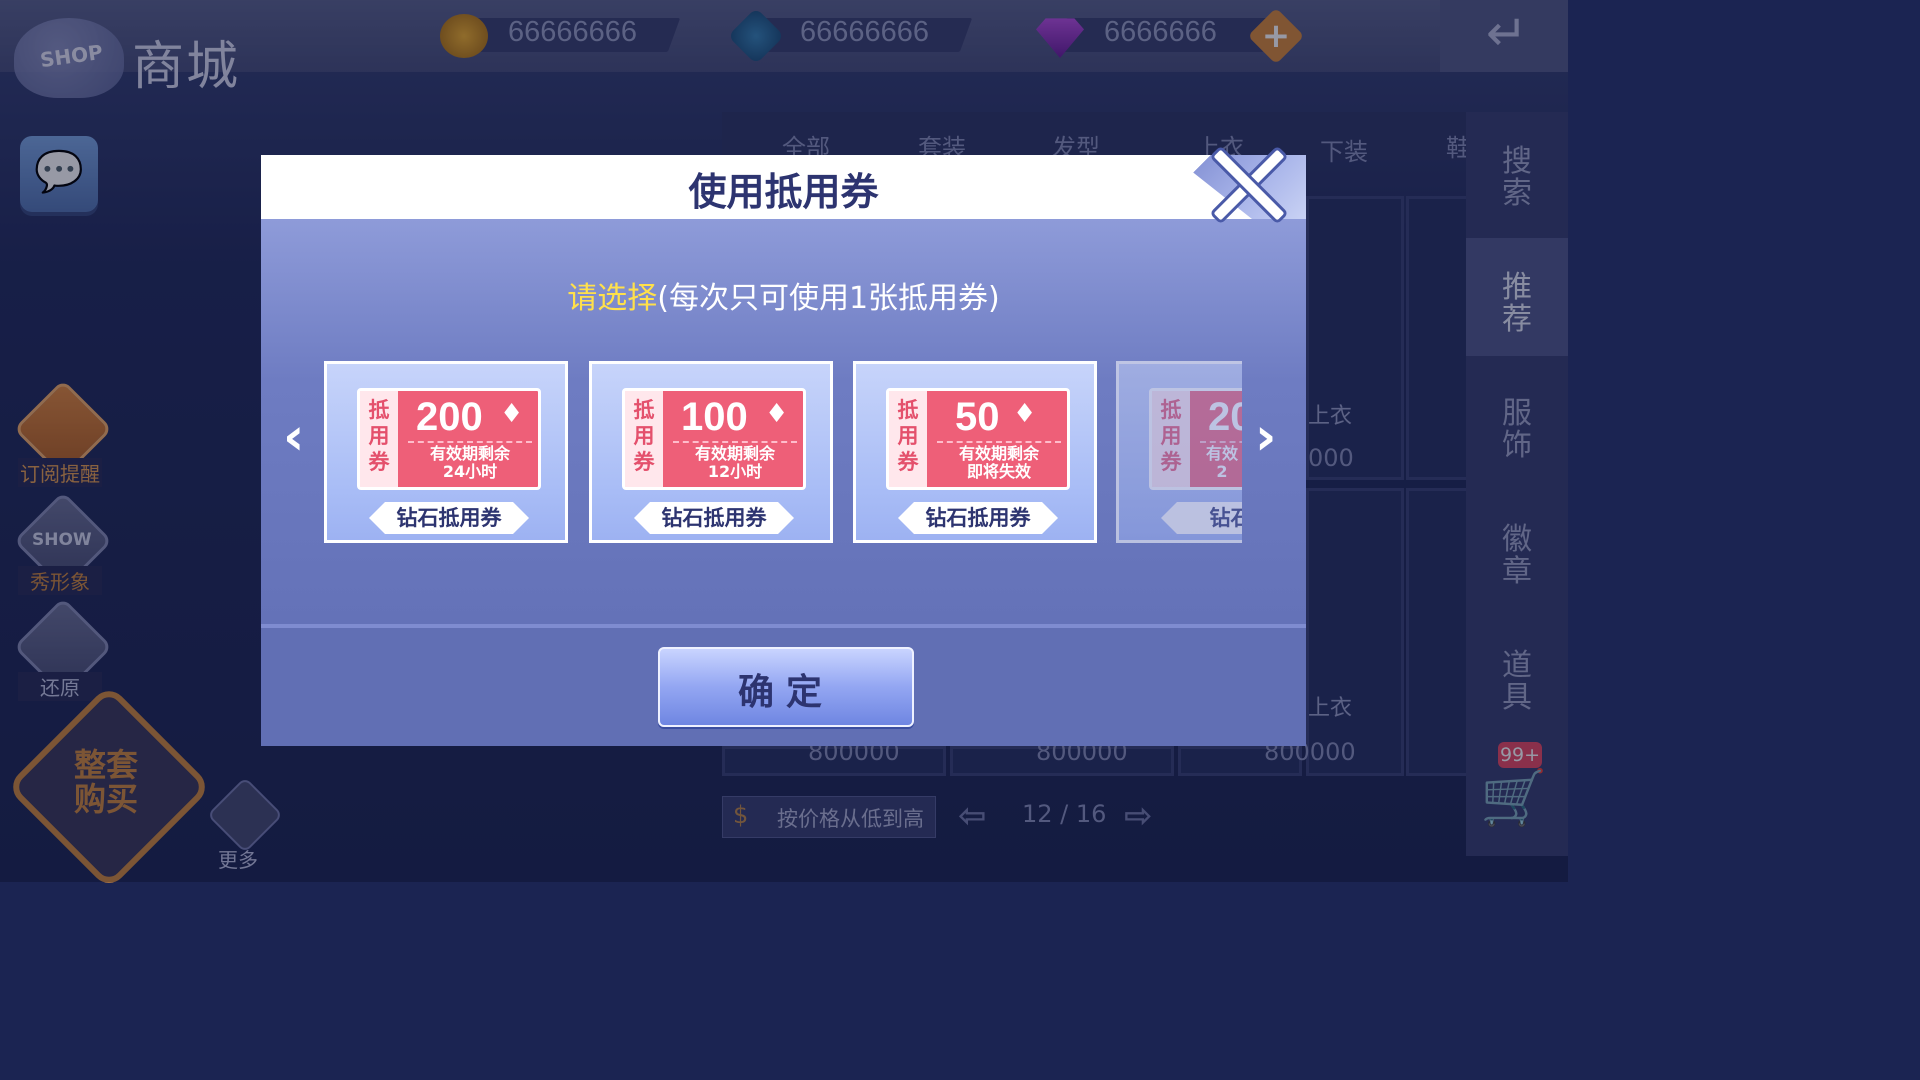  I want to click on voucher-card-partial: 抵用券 20 有效2 钻石抵, so click(1179, 455).